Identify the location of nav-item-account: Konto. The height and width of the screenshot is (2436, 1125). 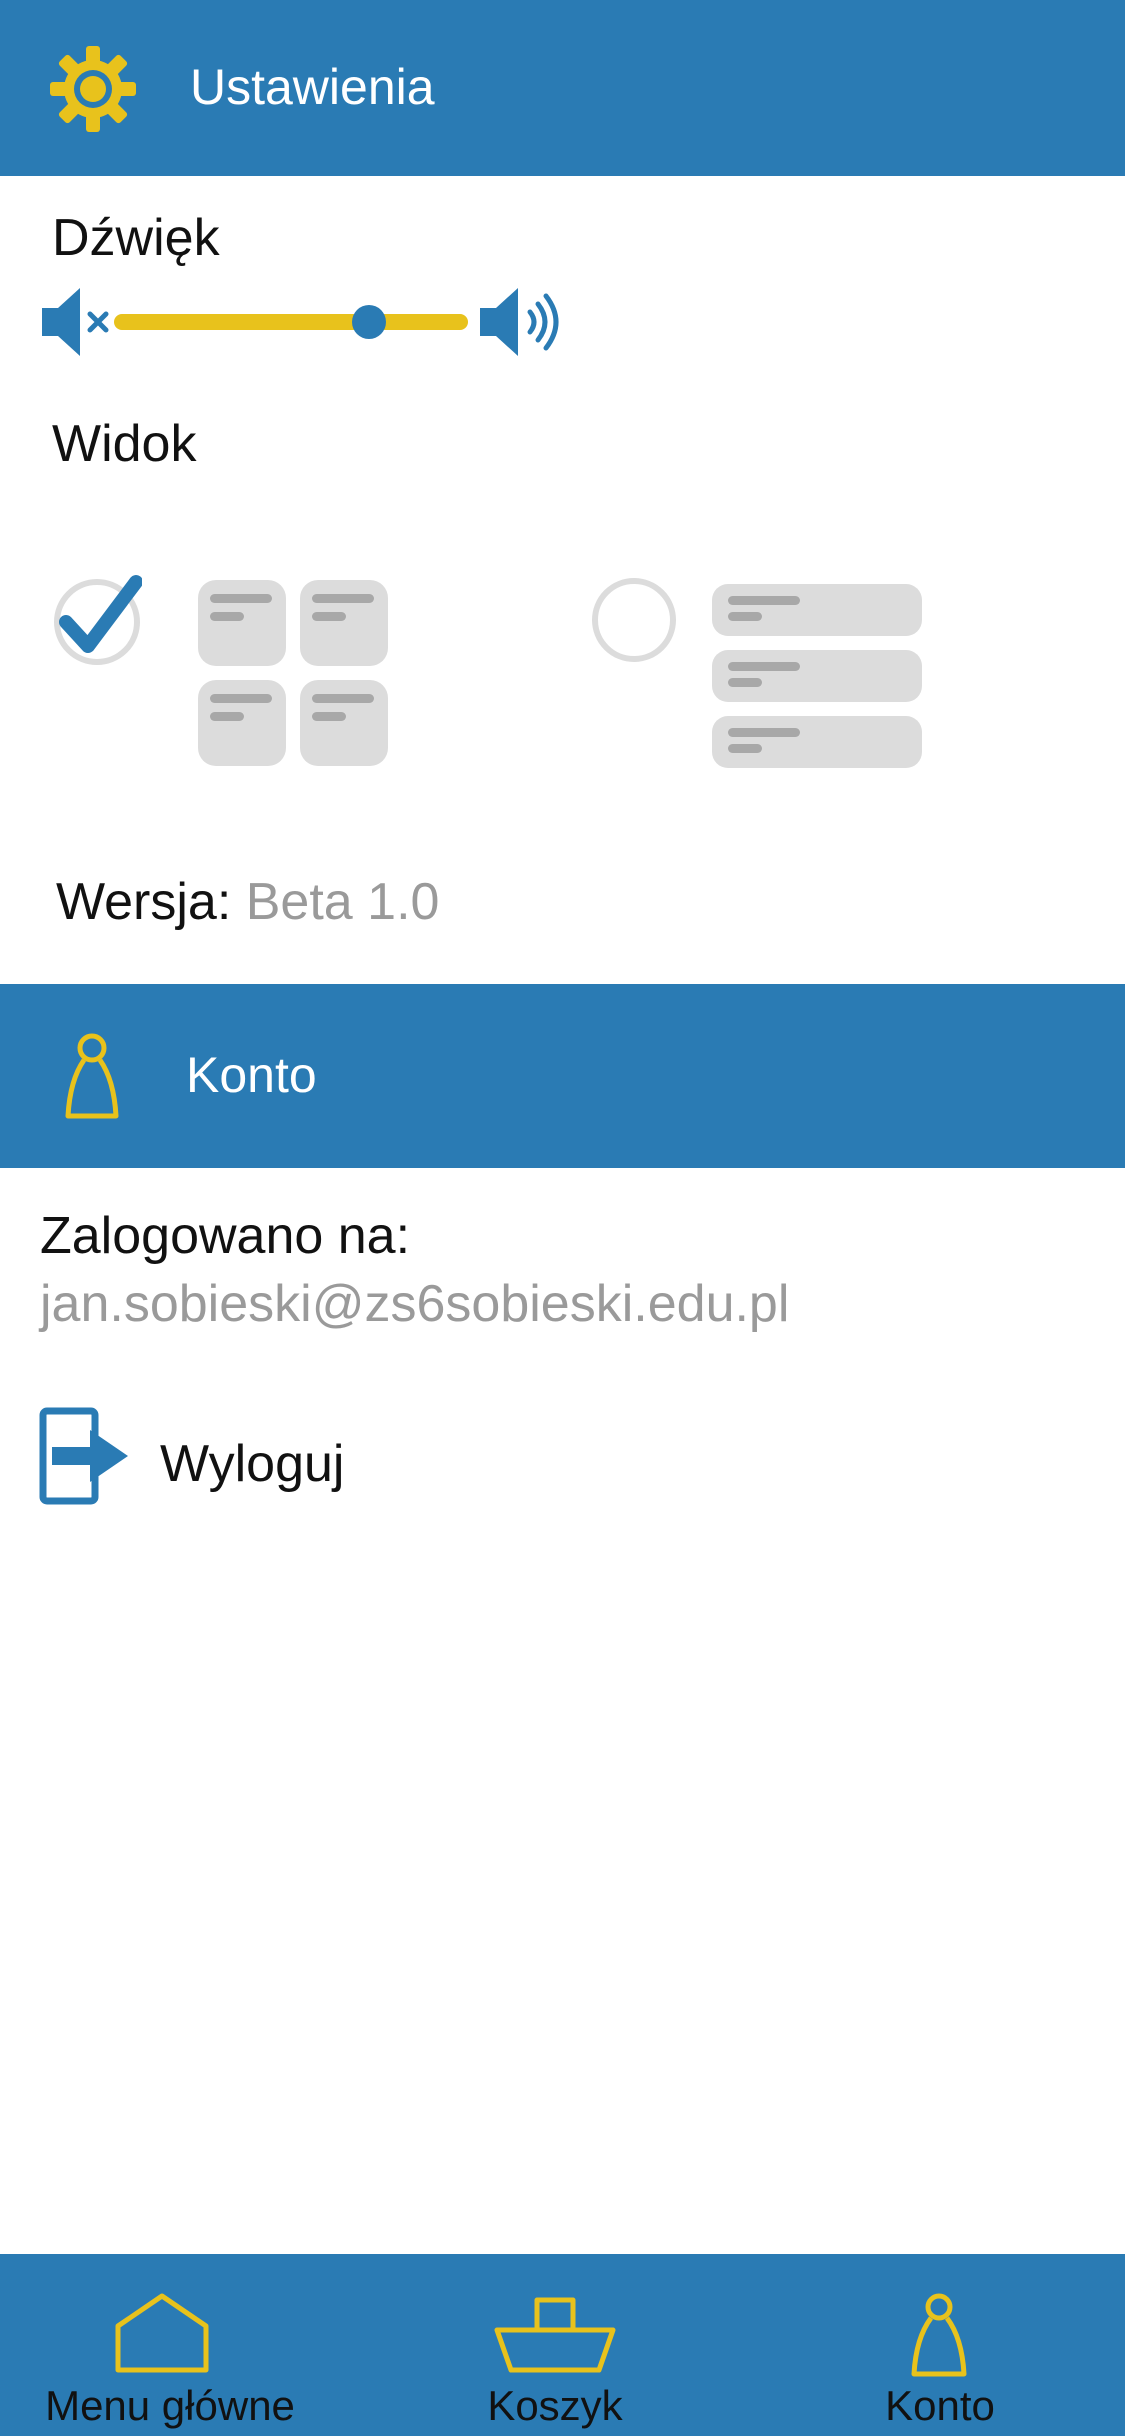
(940, 2345).